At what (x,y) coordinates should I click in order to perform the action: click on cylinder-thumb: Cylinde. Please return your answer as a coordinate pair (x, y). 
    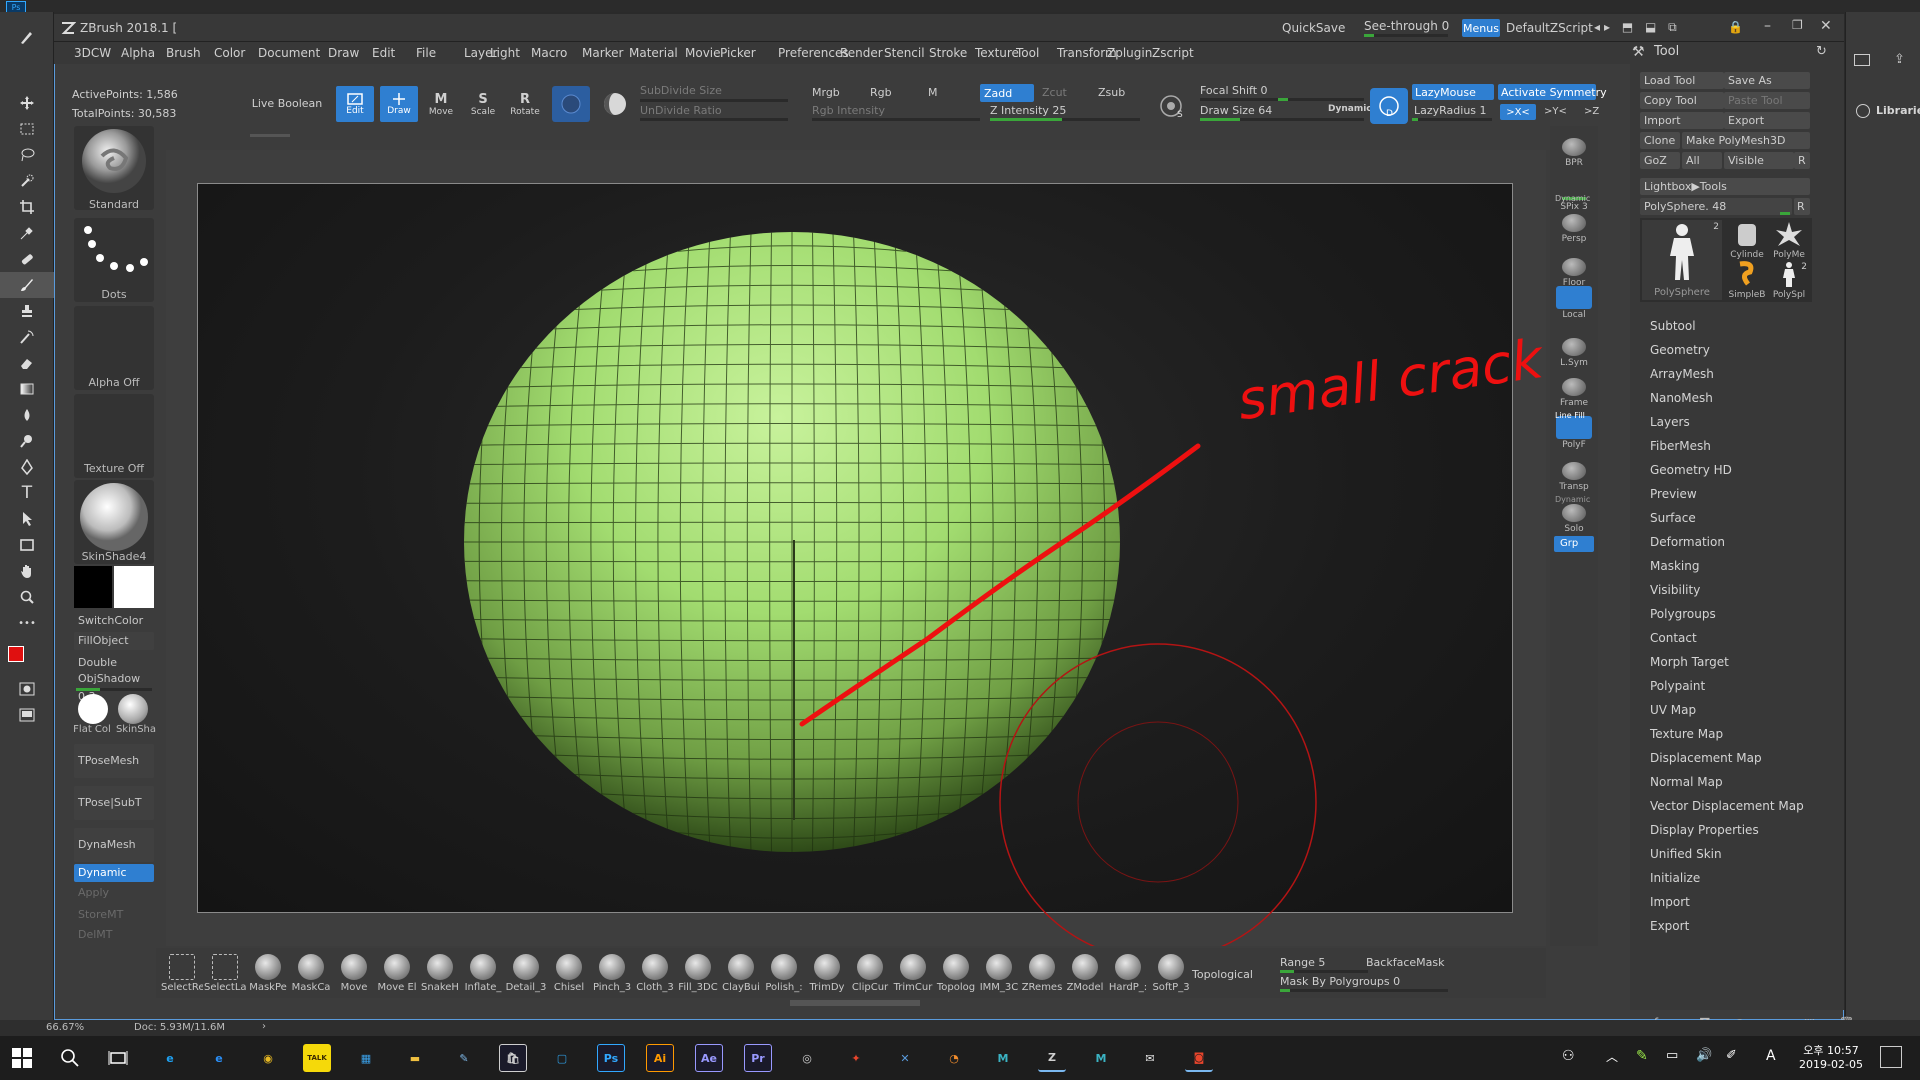
    Looking at the image, I should click on (1747, 240).